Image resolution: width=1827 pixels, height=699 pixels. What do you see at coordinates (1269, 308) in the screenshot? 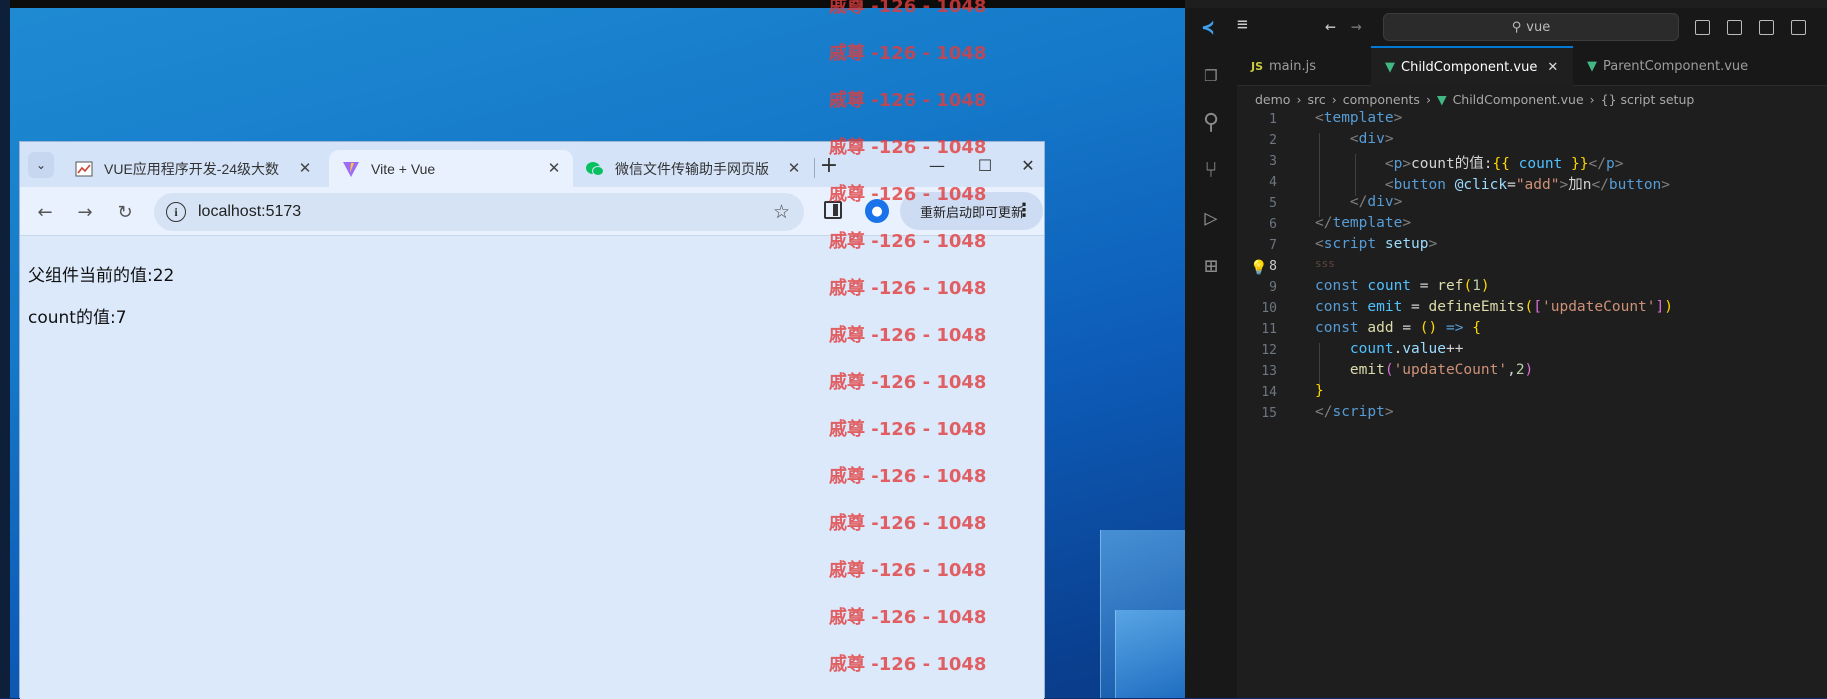
I see `line-number: 10` at bounding box center [1269, 308].